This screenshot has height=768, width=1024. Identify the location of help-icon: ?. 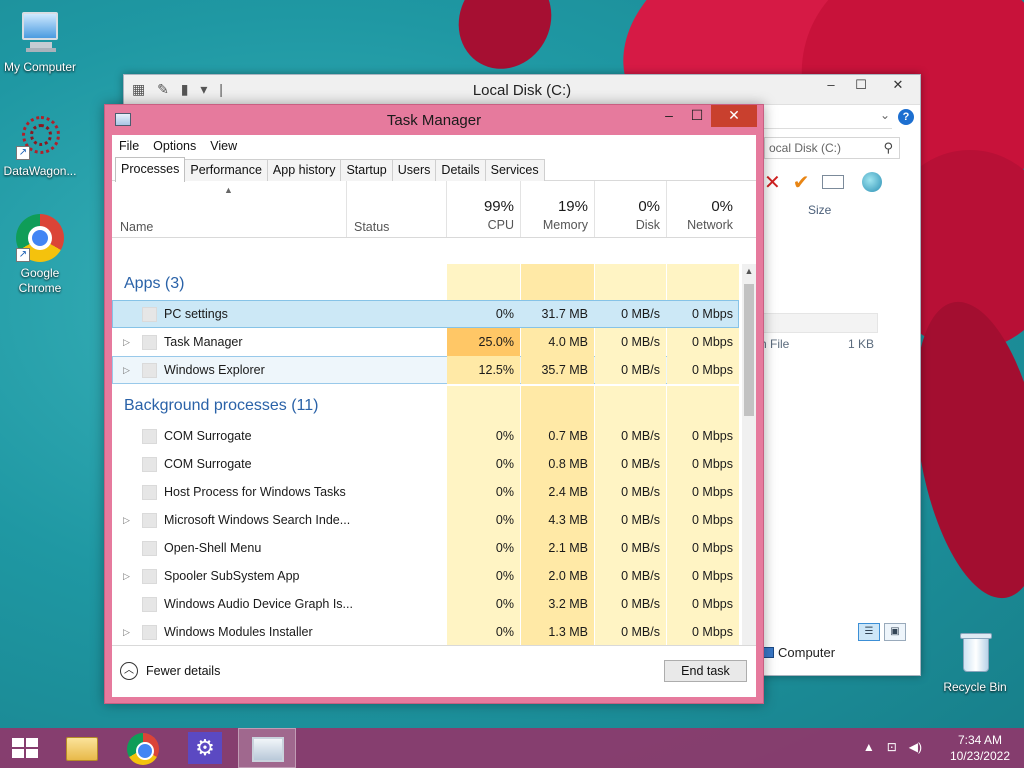
(906, 117).